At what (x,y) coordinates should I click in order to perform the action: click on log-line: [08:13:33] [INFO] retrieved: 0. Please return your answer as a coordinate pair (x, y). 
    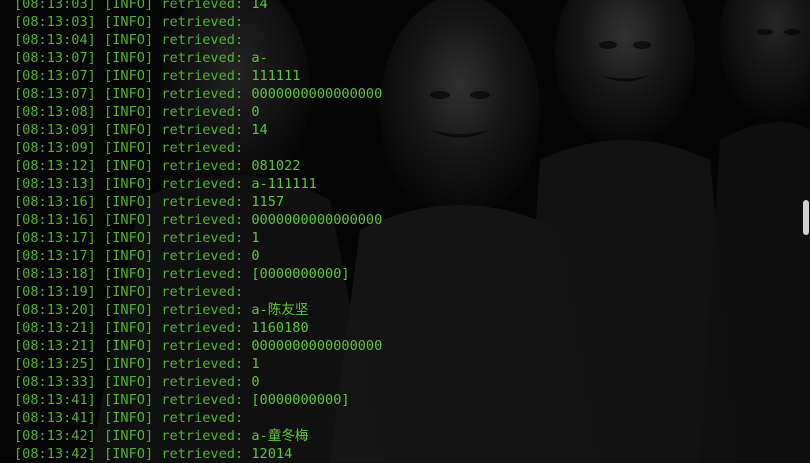
    Looking at the image, I should click on (198, 382).